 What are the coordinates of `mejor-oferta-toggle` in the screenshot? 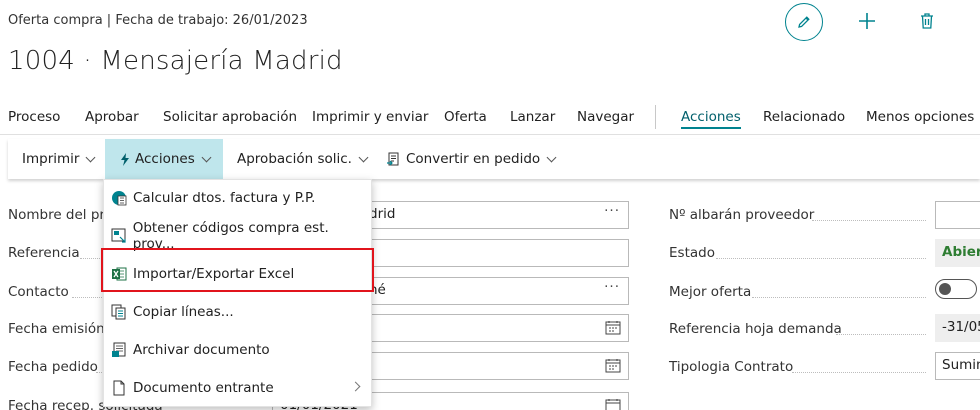 It's located at (956, 289).